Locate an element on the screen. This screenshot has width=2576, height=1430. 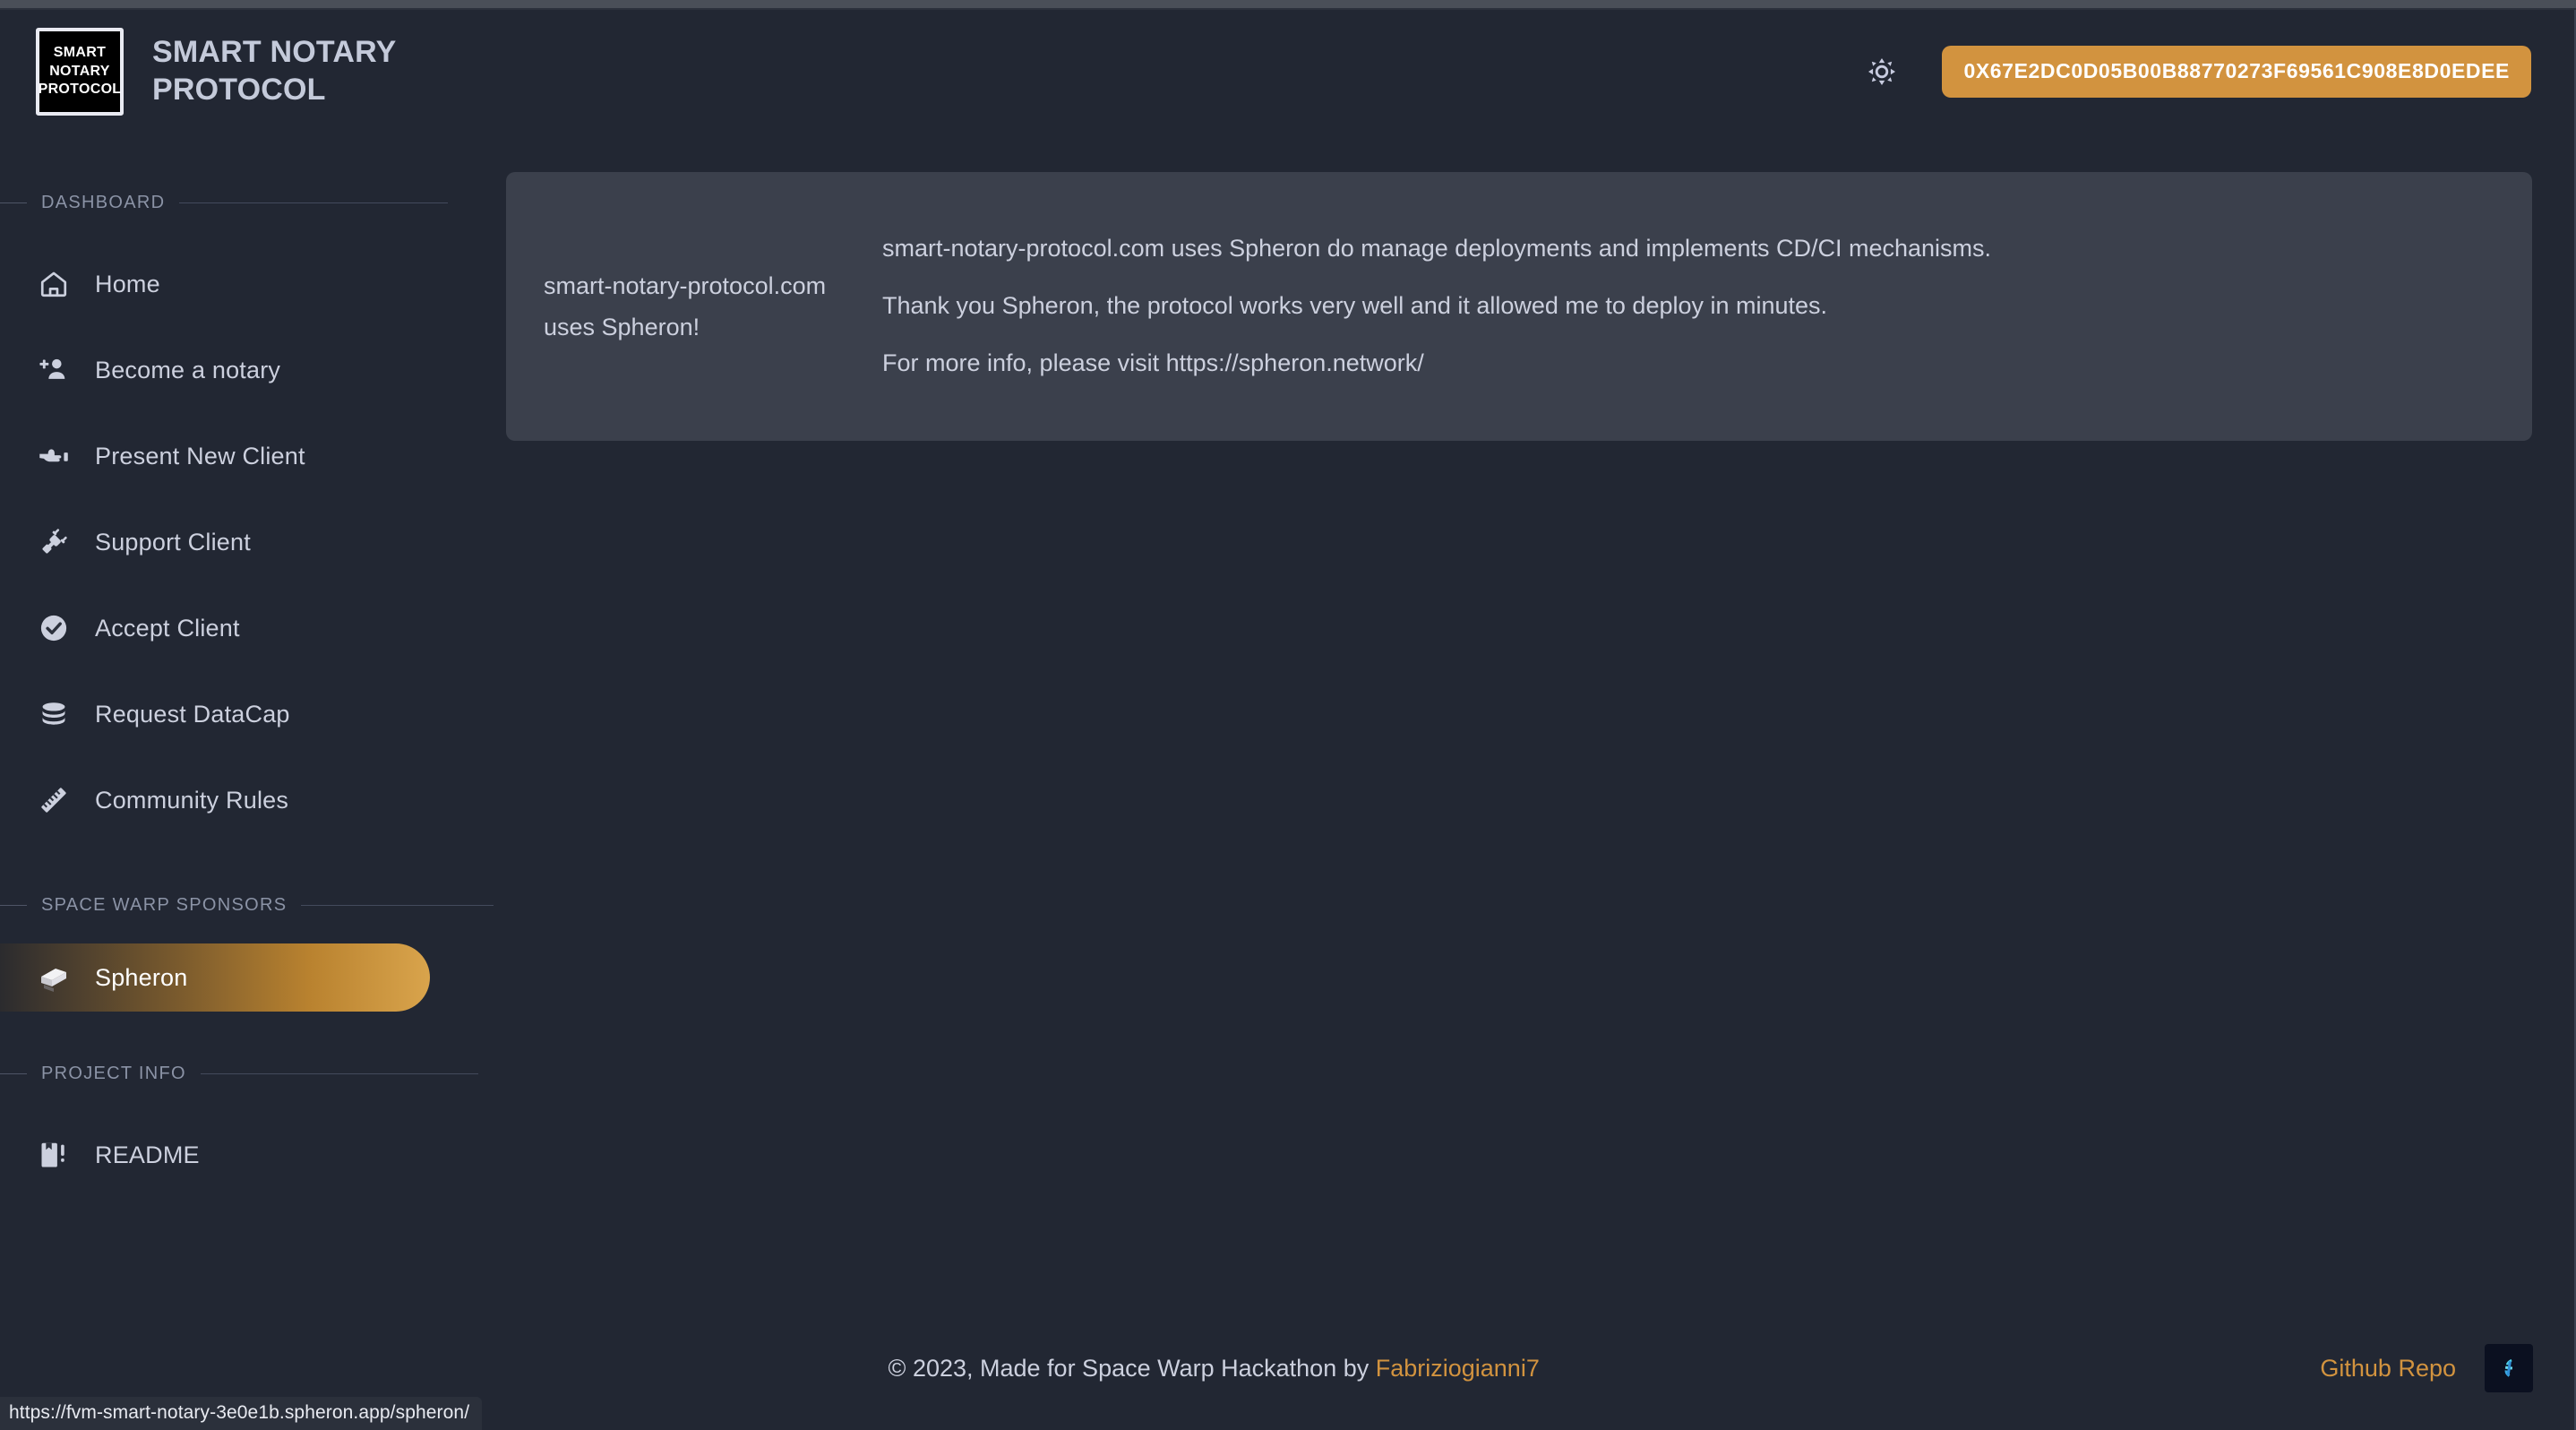
sidebar-item-label: Spheron is located at coordinates (141, 977).